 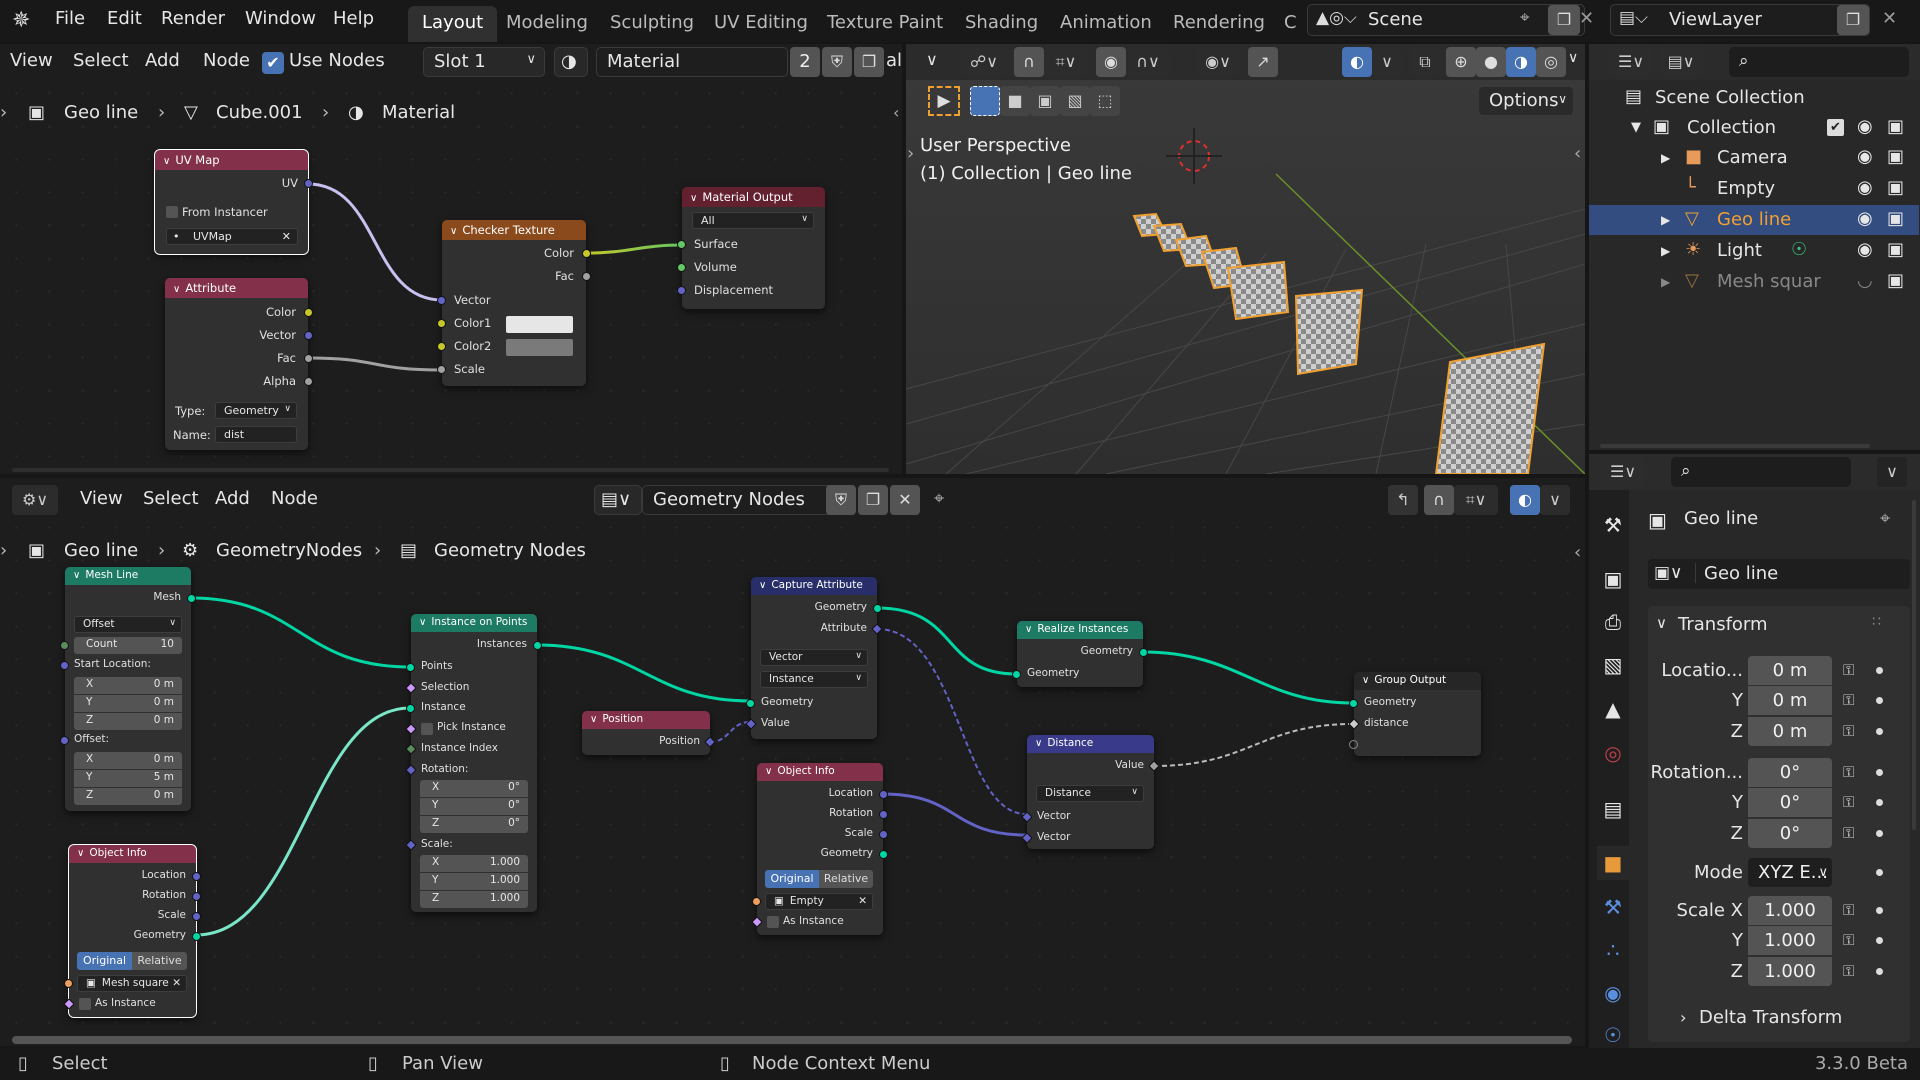 What do you see at coordinates (128, 703) in the screenshot?
I see `start-y-field: Y 0 m` at bounding box center [128, 703].